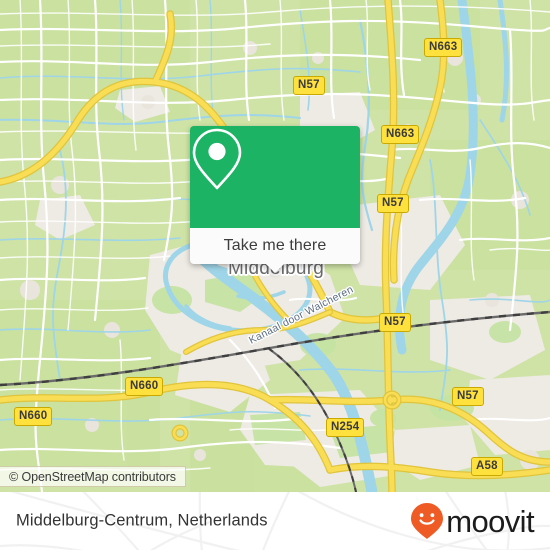  What do you see at coordinates (427, 521) in the screenshot?
I see `moovit-pin-icon` at bounding box center [427, 521].